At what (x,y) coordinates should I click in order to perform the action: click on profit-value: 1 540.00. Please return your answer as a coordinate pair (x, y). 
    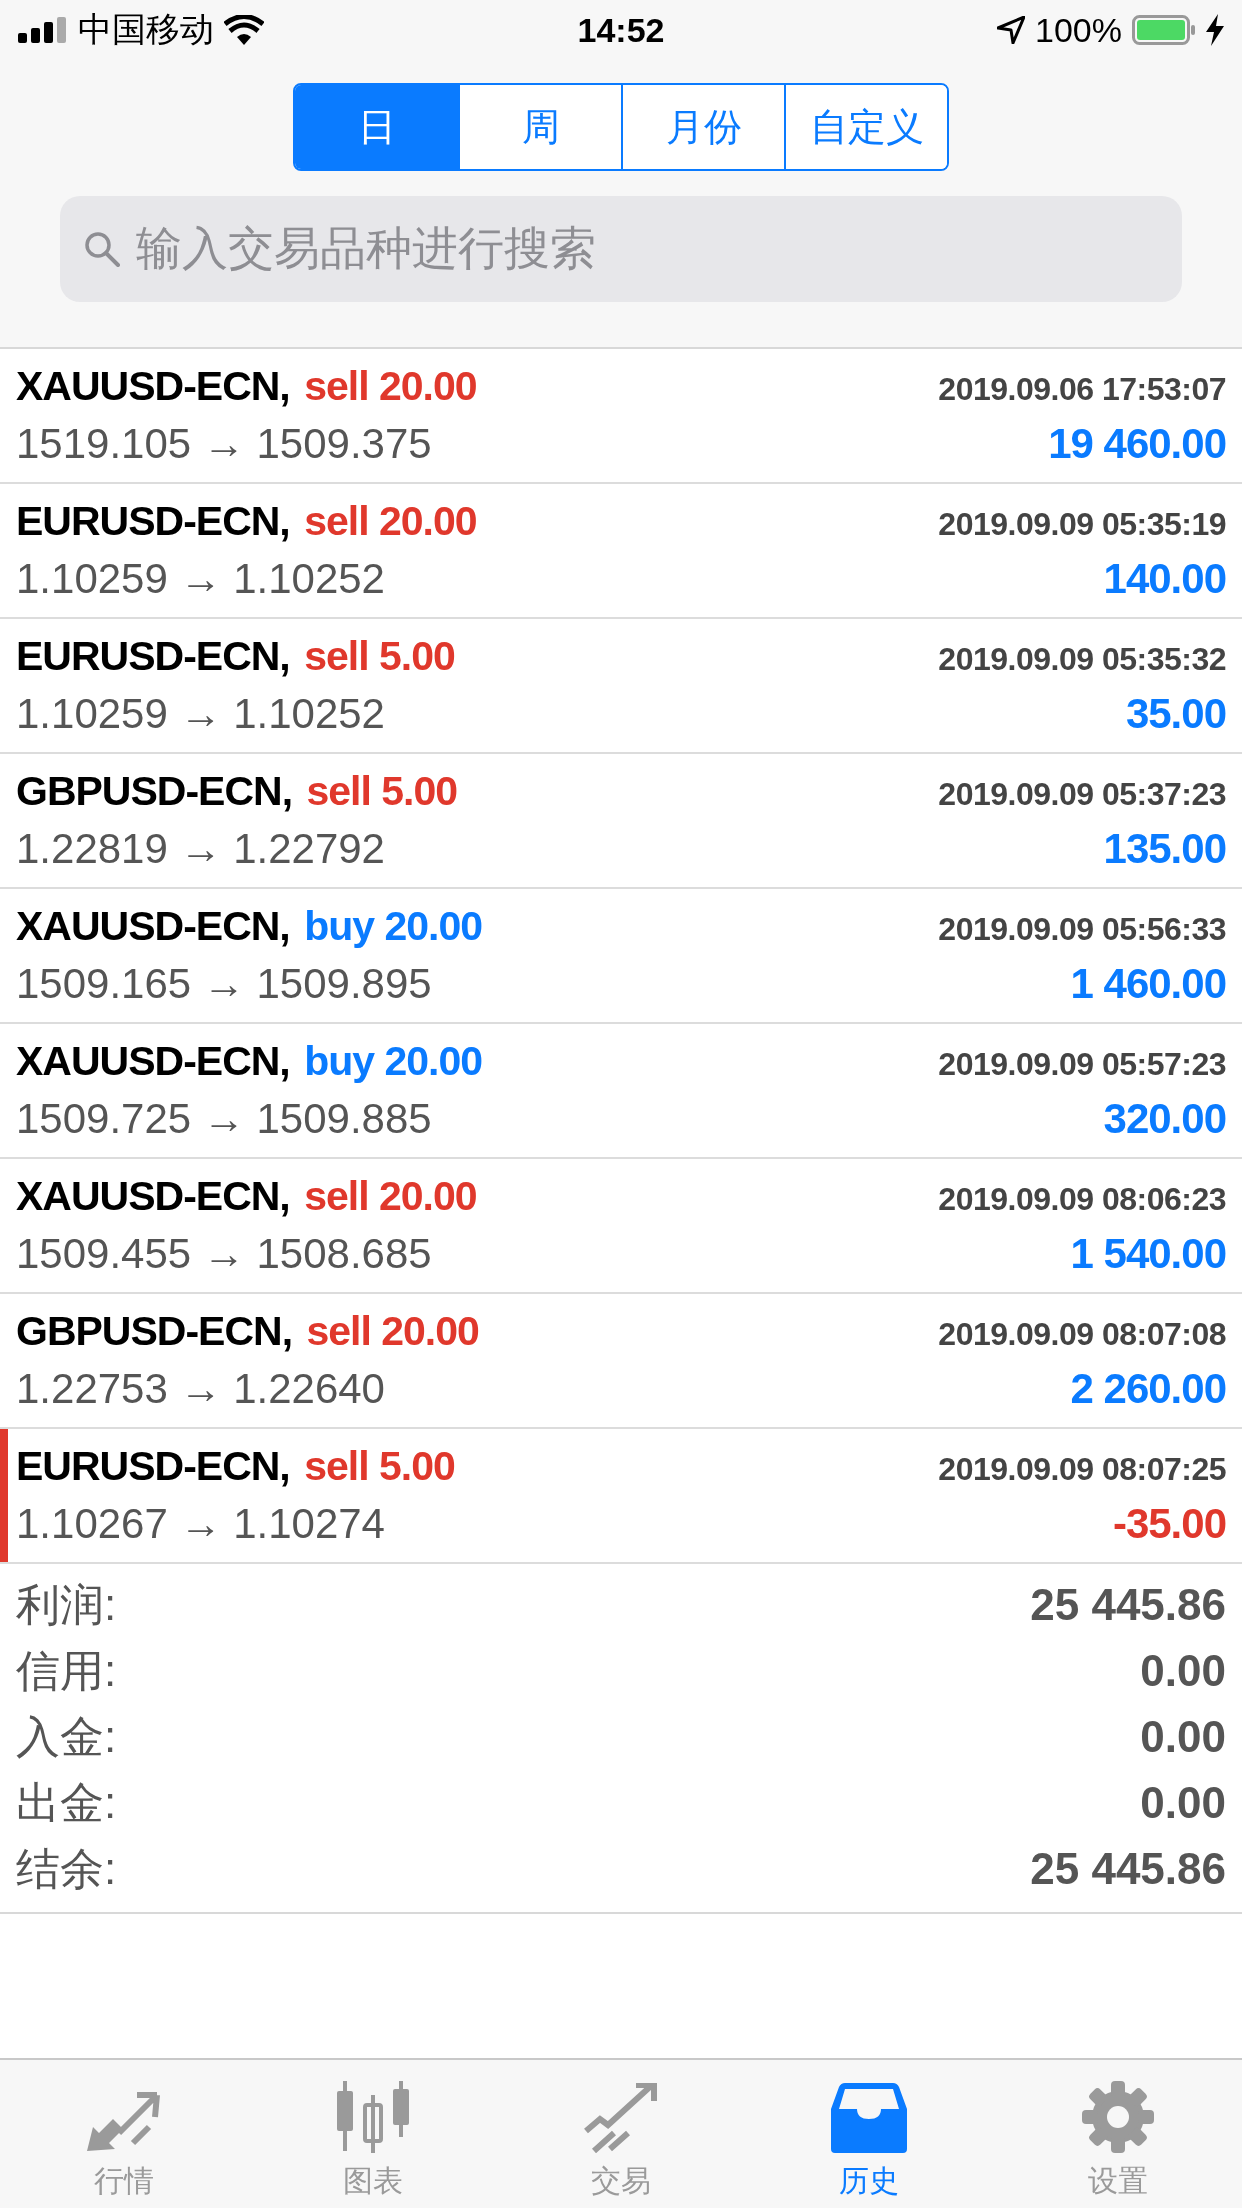
    Looking at the image, I should click on (1148, 1254).